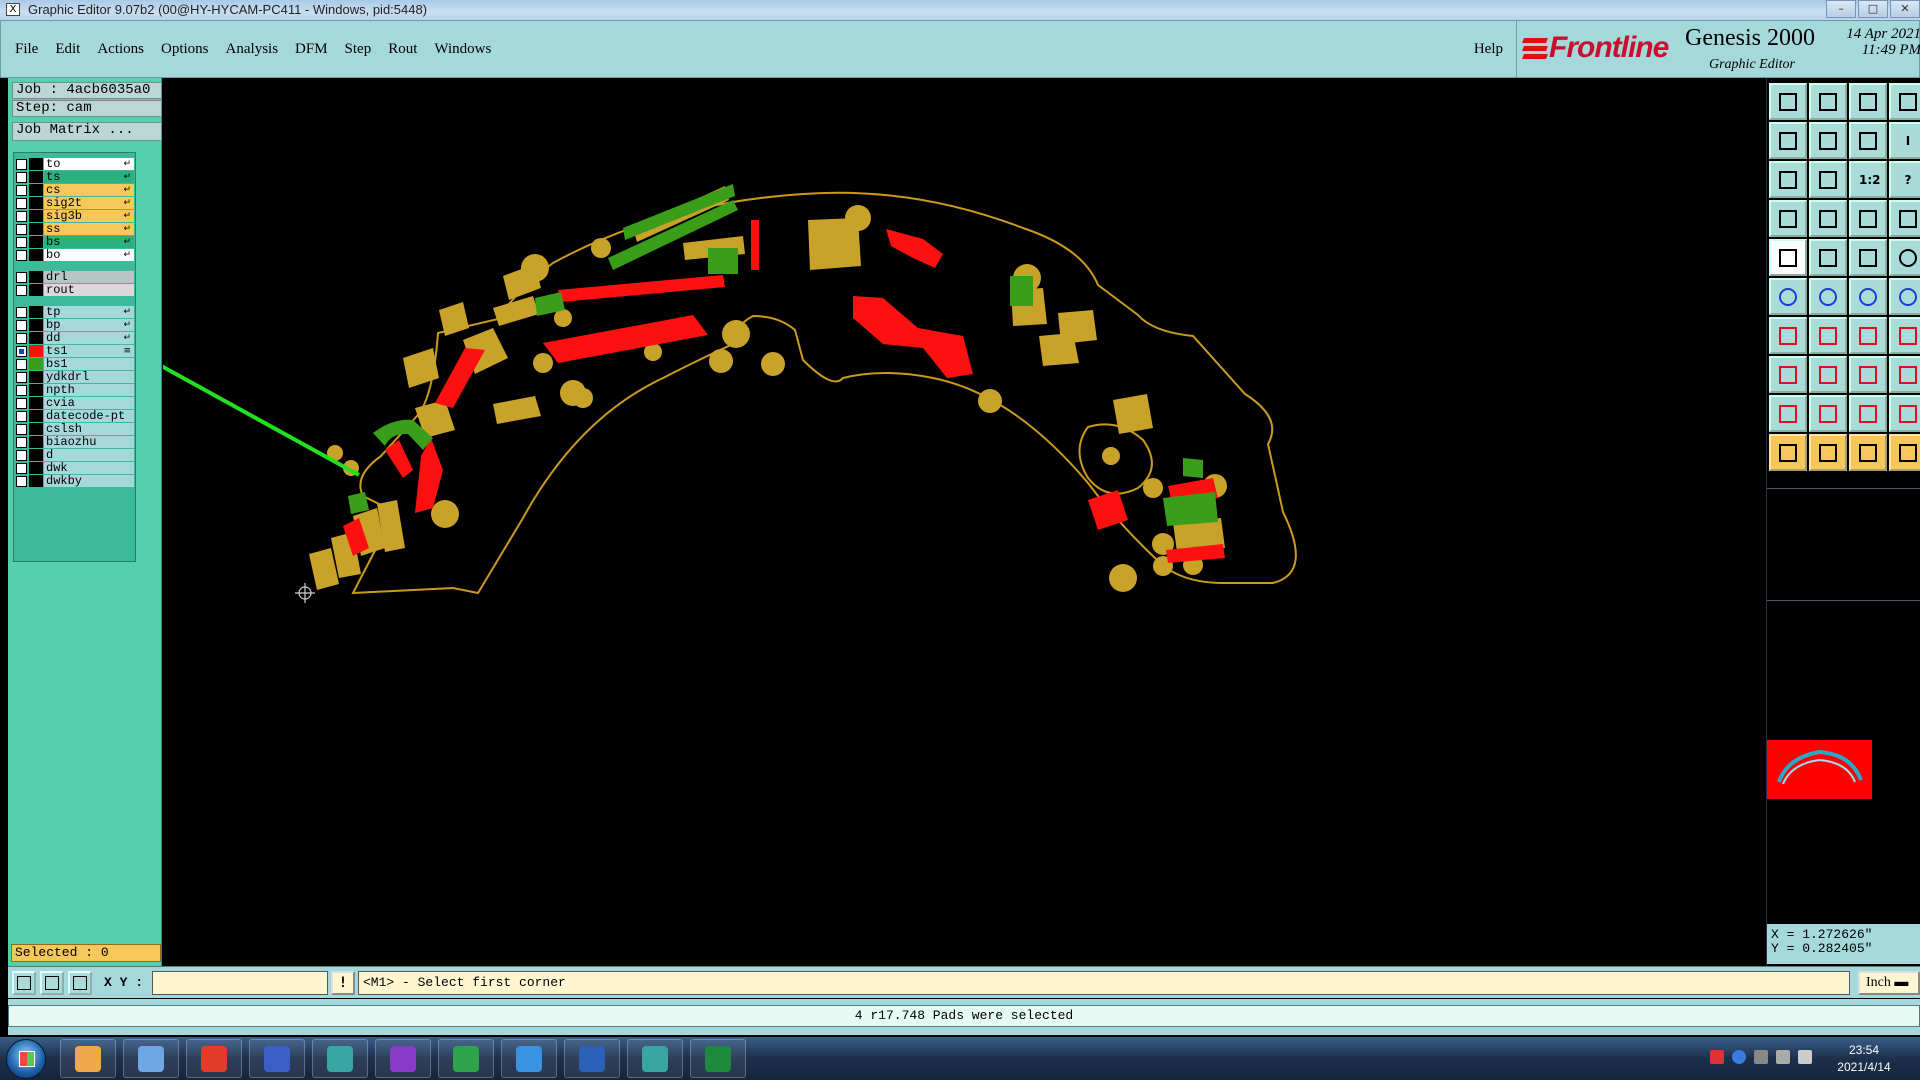 The width and height of the screenshot is (1920, 1080). I want to click on snapshot-tool-button, so click(1788, 101).